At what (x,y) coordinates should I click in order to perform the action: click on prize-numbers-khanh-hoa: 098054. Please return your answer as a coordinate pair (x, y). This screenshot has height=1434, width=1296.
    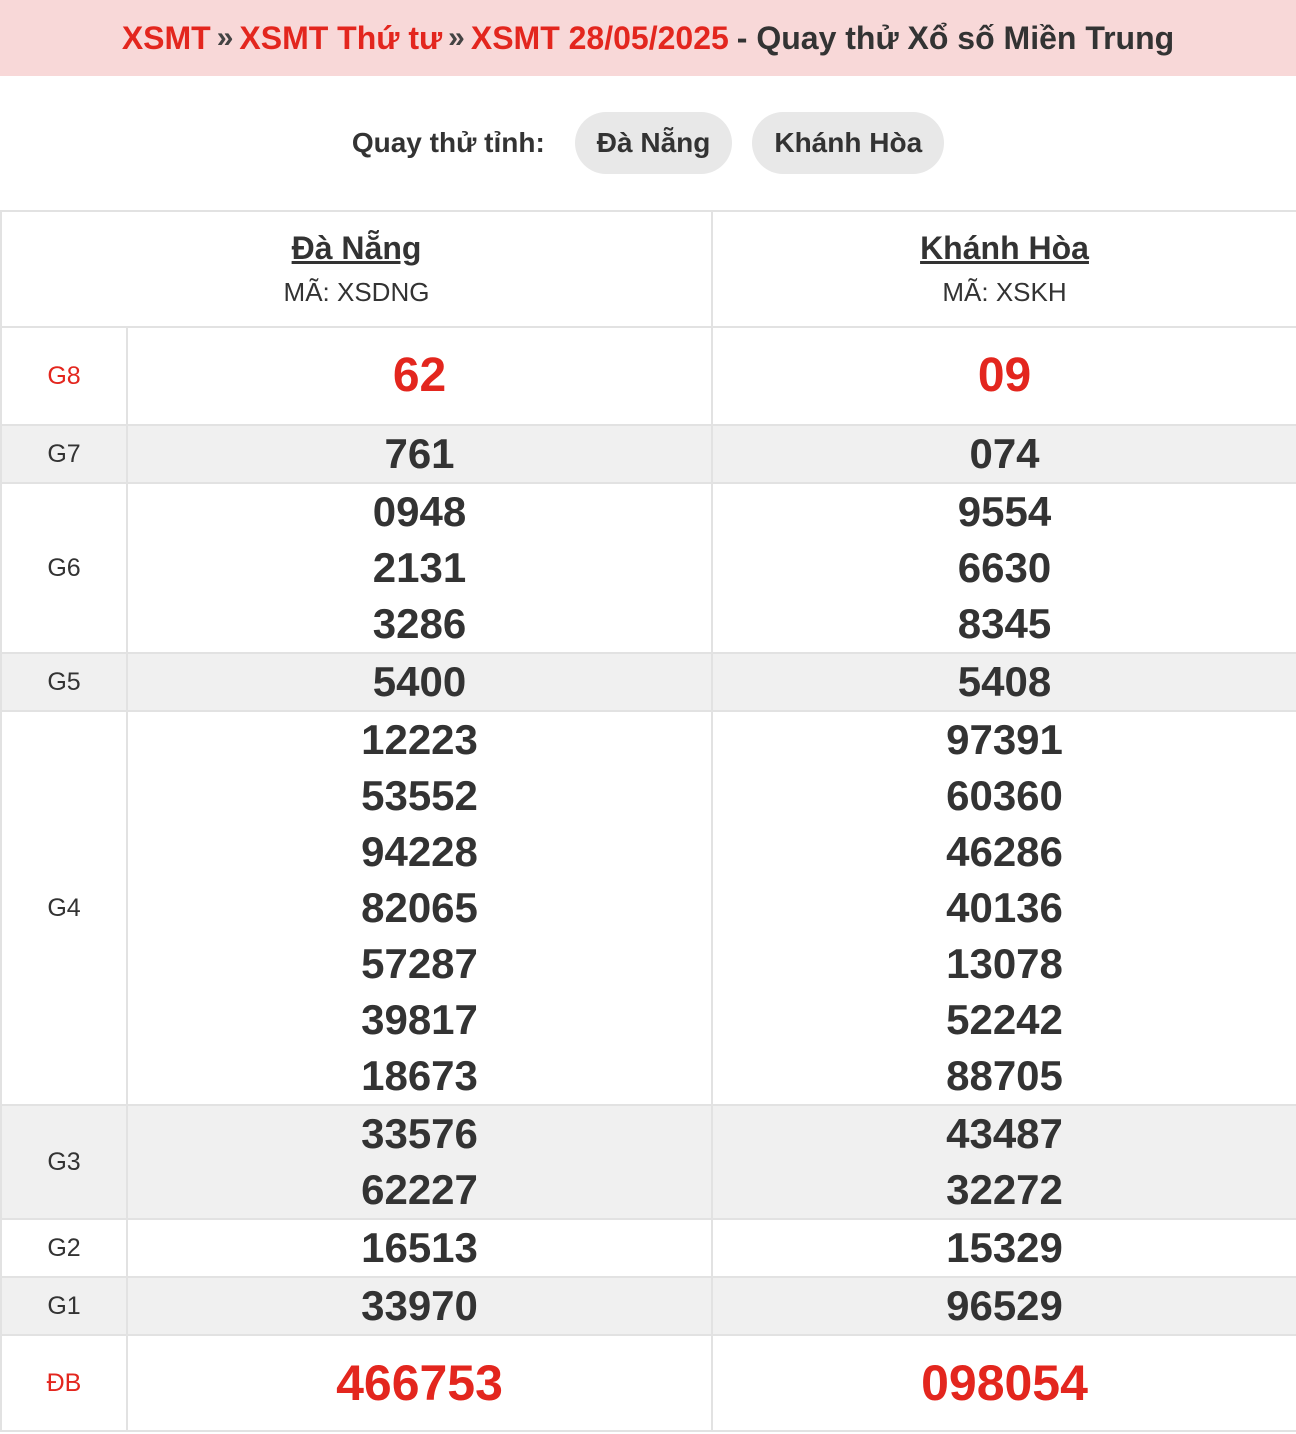
    Looking at the image, I should click on (1003, 1383).